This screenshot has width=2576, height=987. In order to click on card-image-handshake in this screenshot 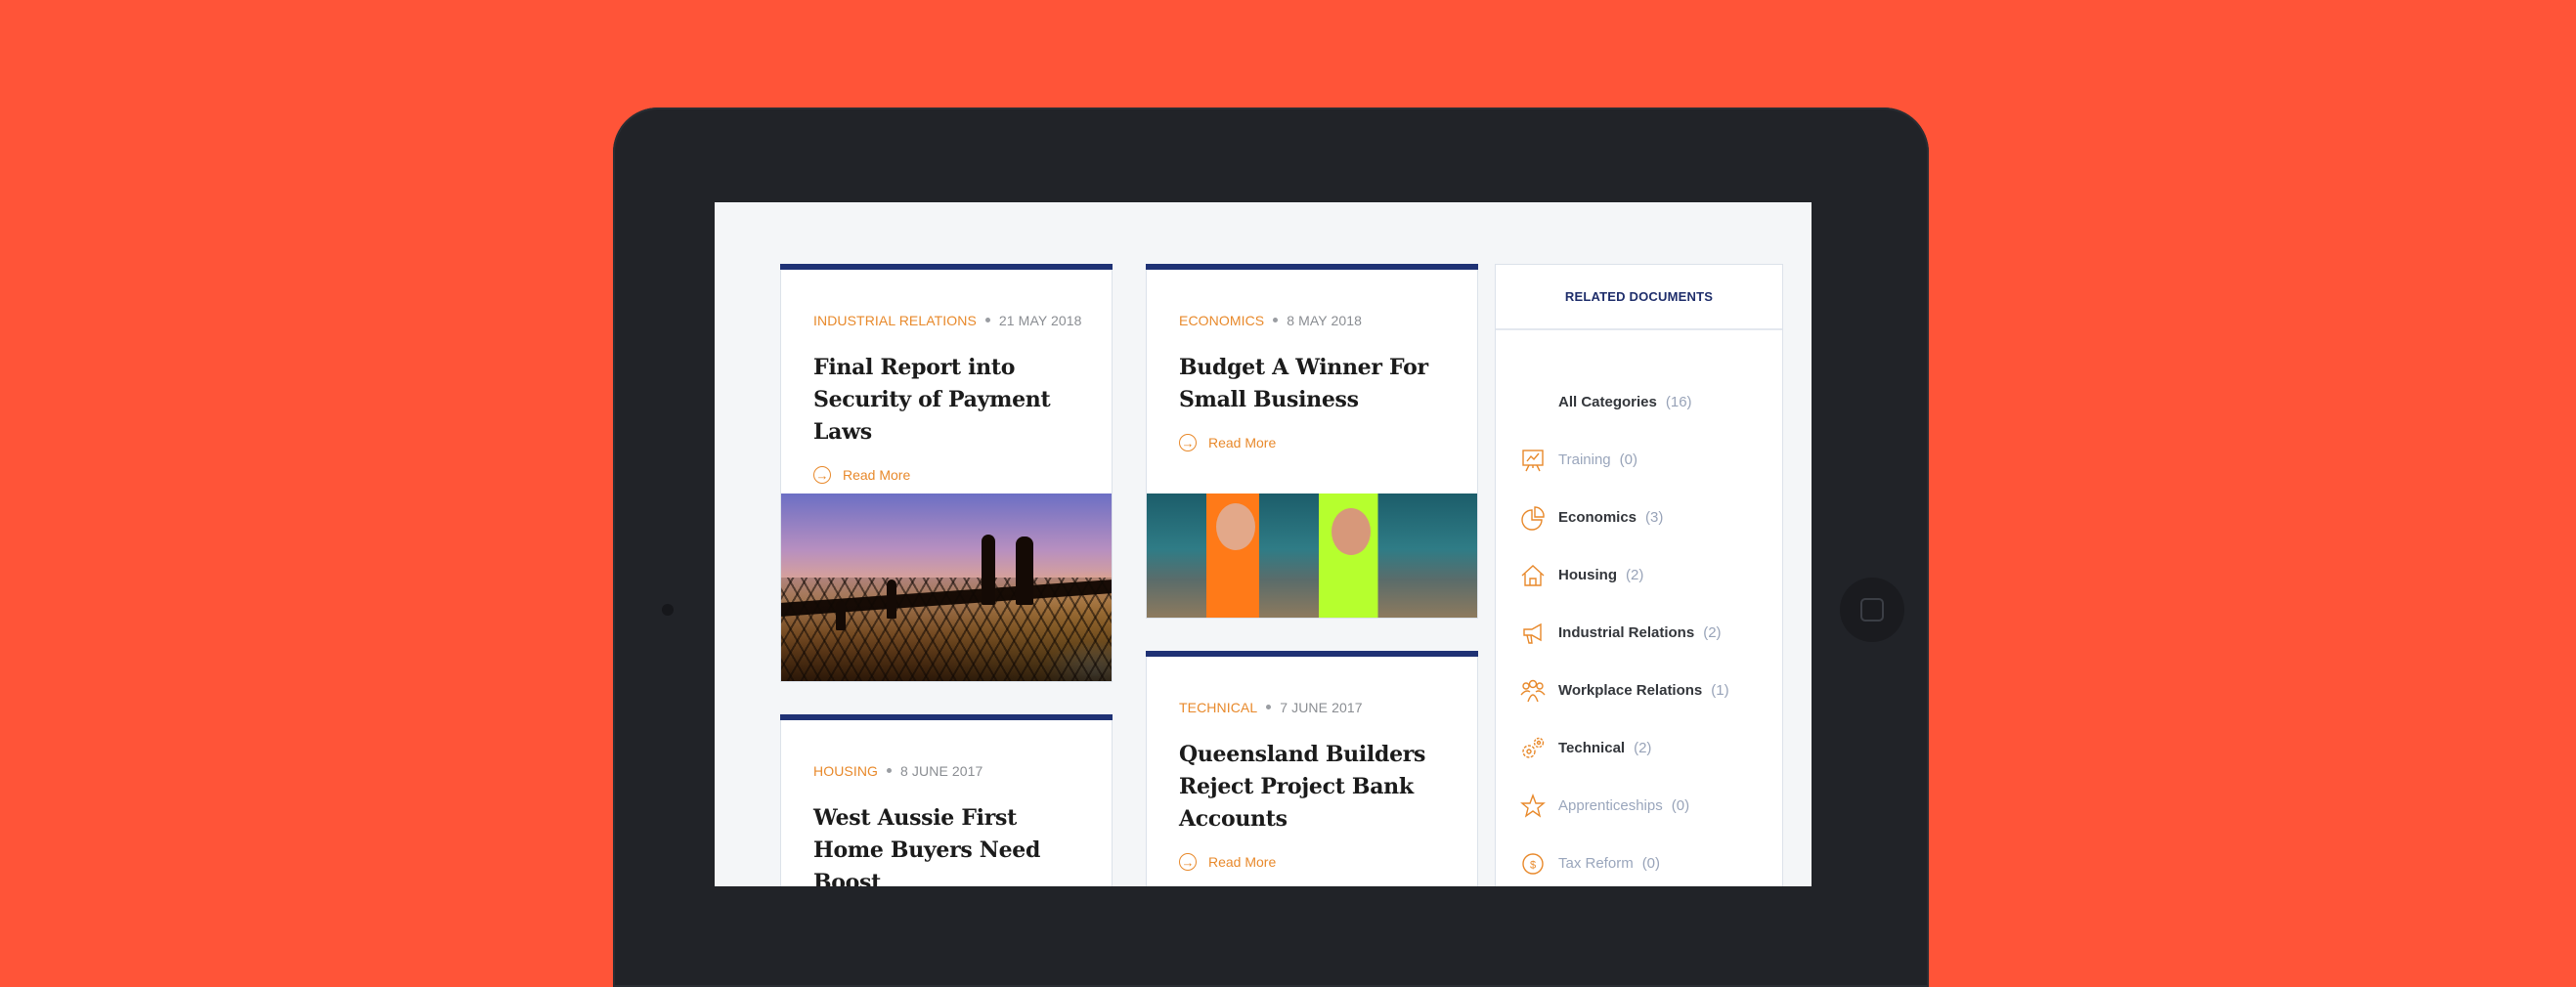, I will do `click(1312, 556)`.